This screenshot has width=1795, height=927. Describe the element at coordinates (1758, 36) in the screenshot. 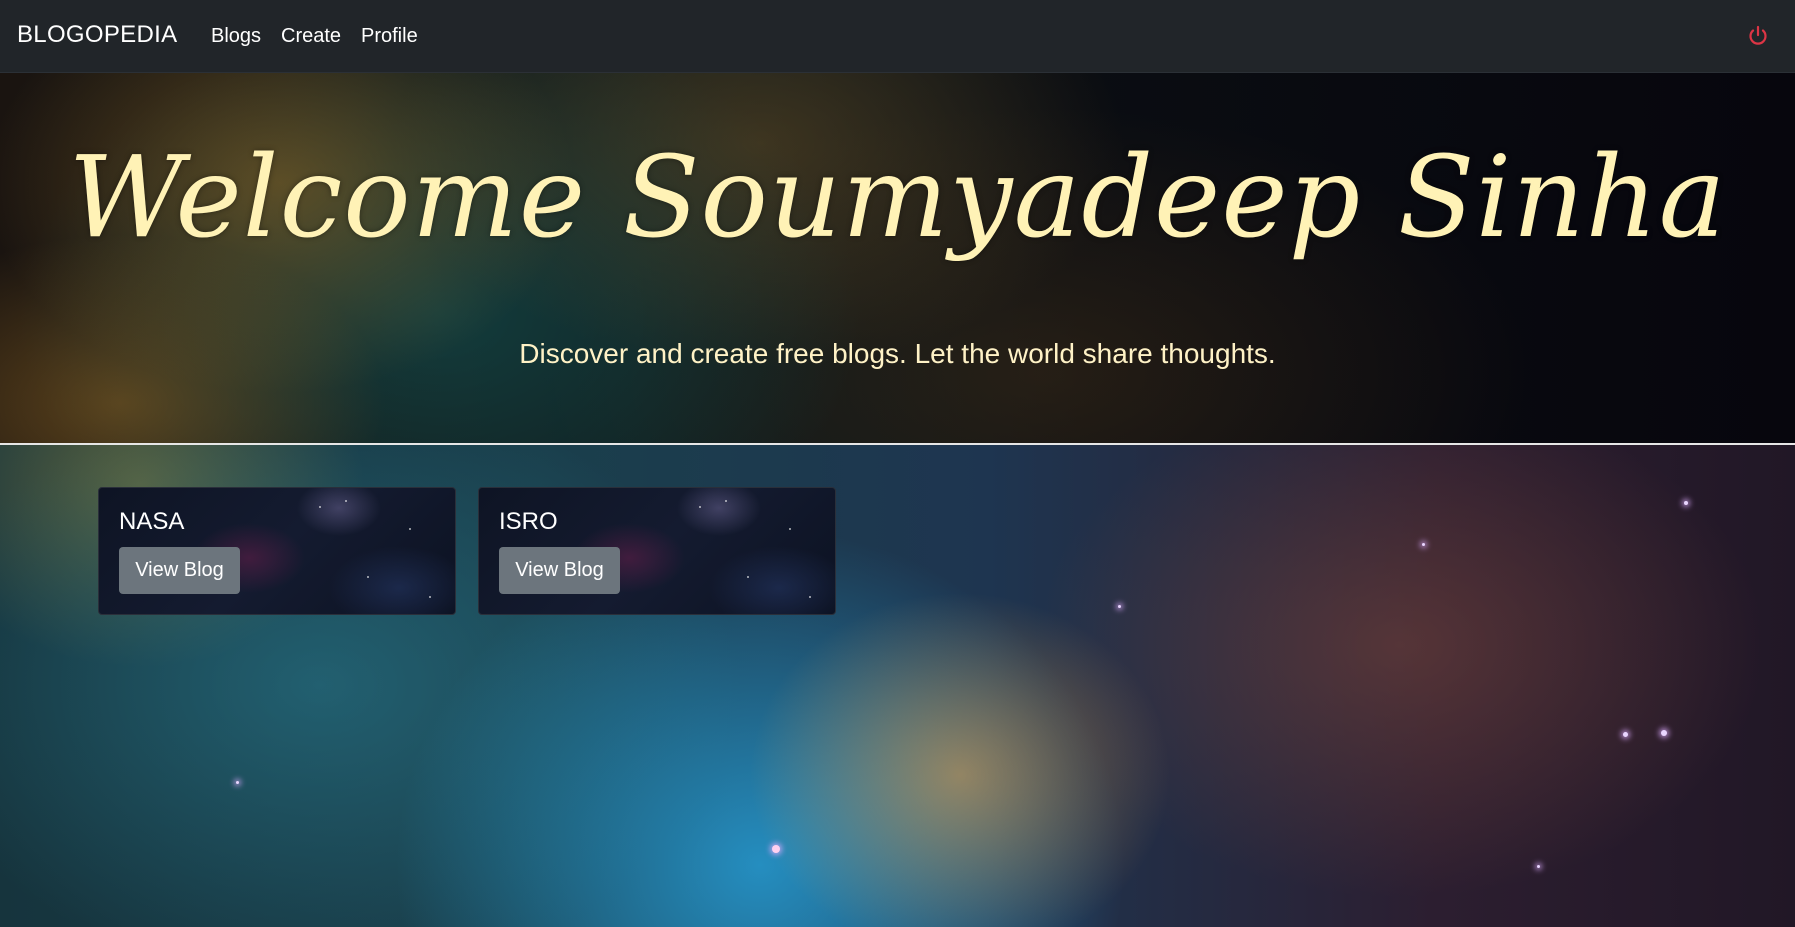

I see `power-icon` at that location.